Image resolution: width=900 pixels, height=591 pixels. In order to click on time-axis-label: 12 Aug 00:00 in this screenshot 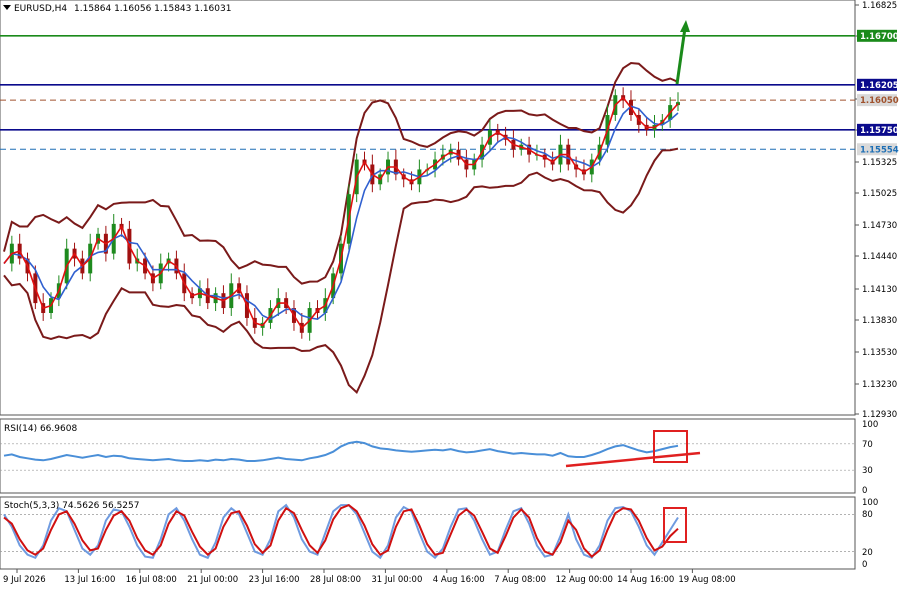, I will do `click(584, 580)`.